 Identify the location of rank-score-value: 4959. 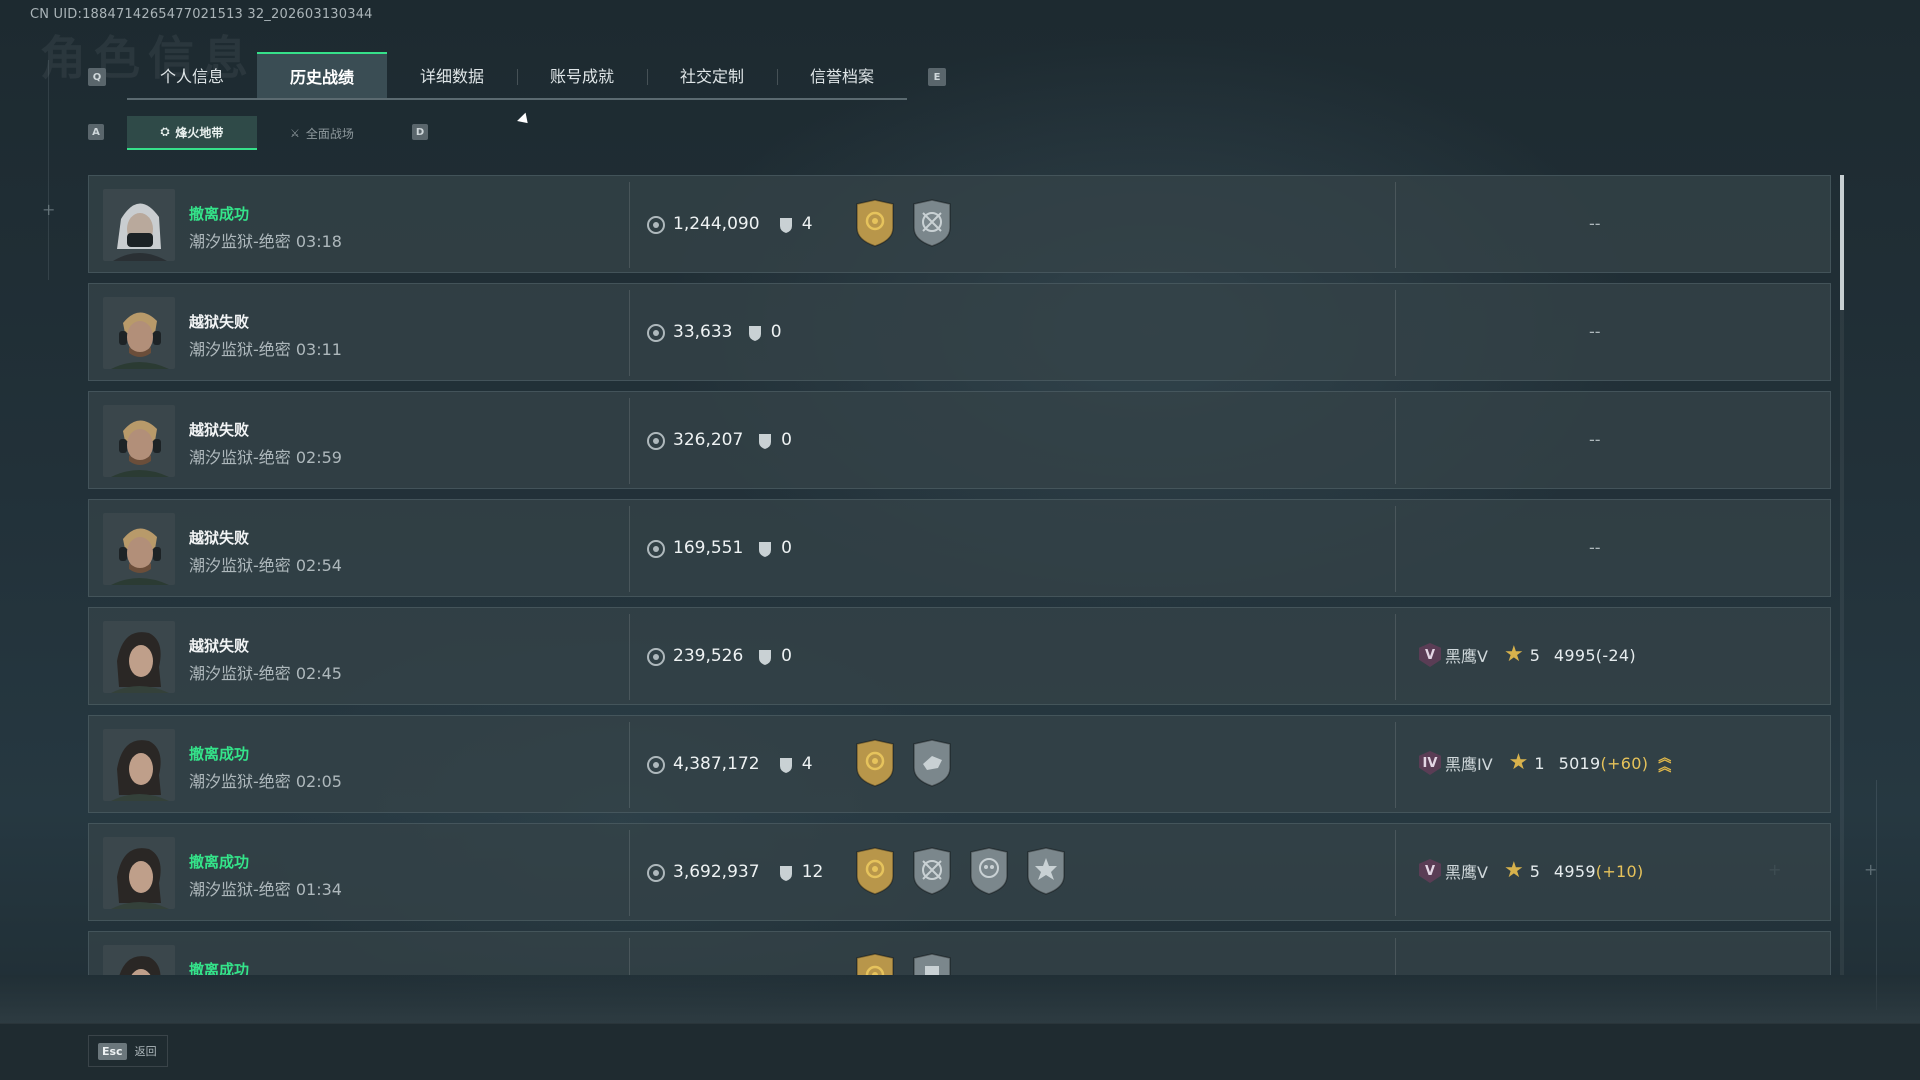
(1574, 871).